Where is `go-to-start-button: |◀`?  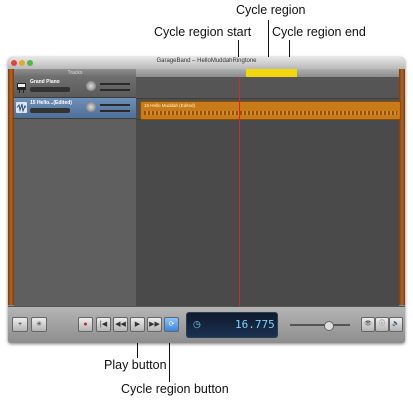
go-to-start-button: |◀ is located at coordinates (103, 324).